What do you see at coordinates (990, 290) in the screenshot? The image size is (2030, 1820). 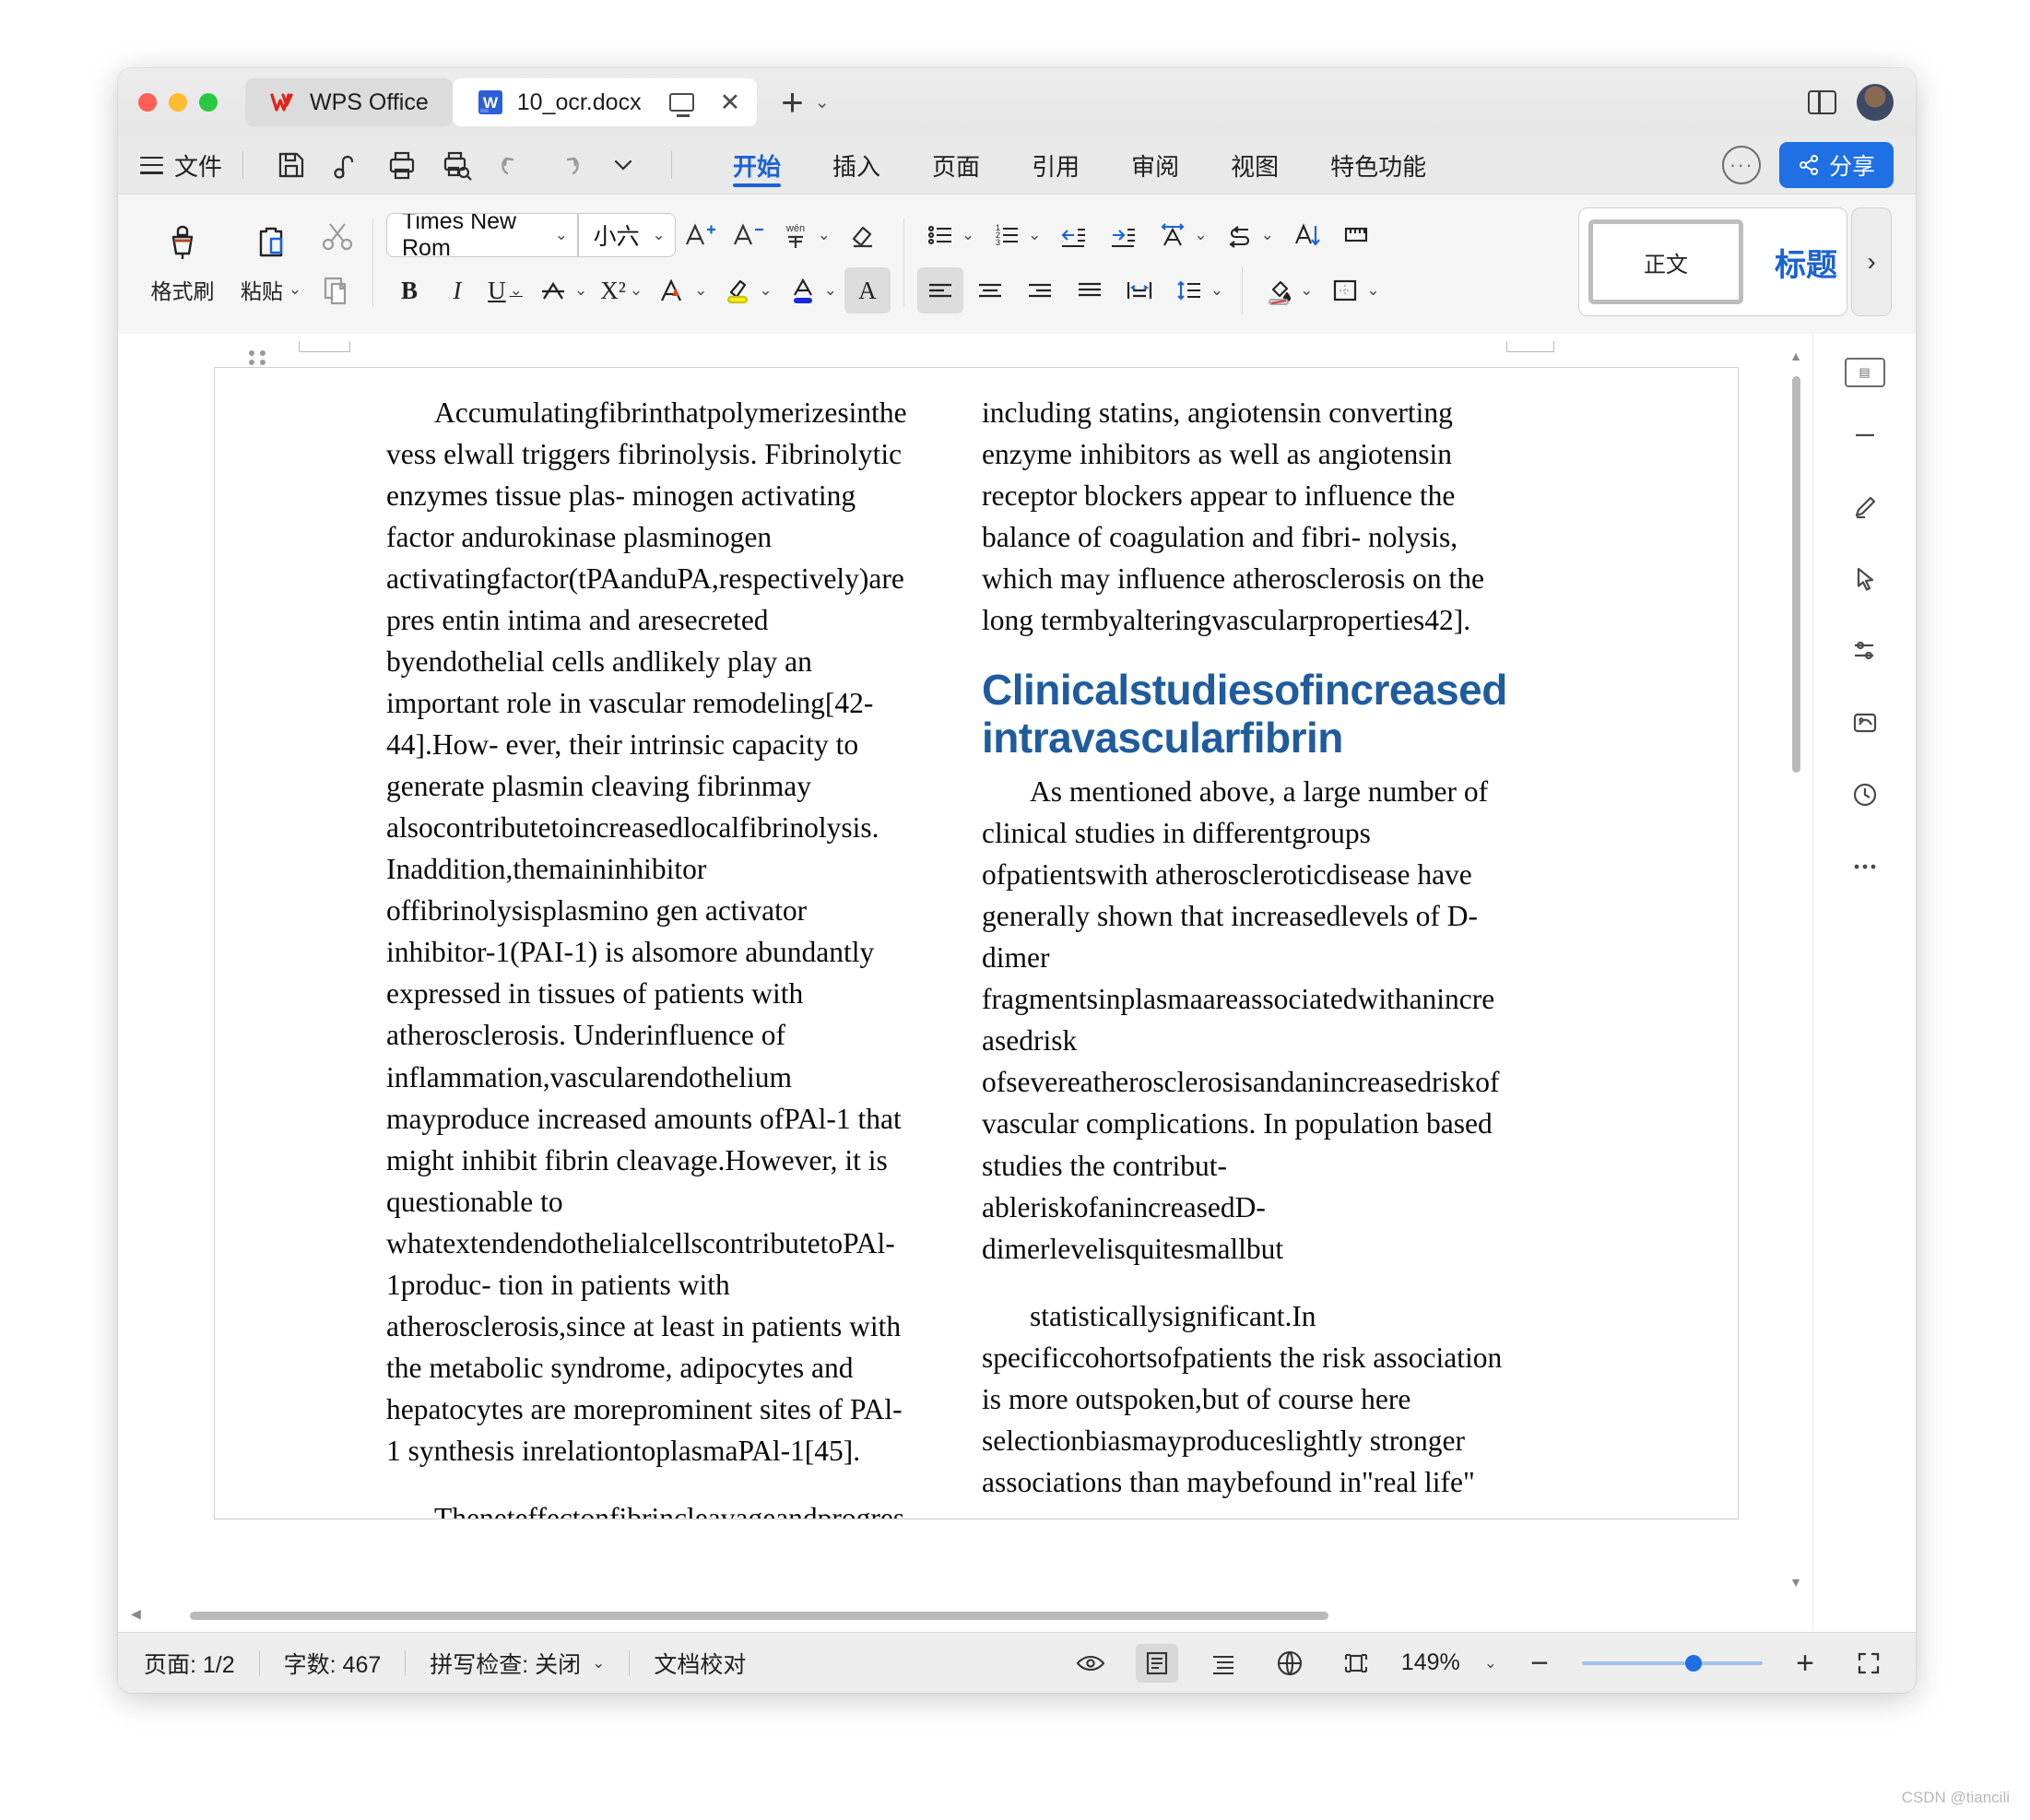 I see `align-center-button` at bounding box center [990, 290].